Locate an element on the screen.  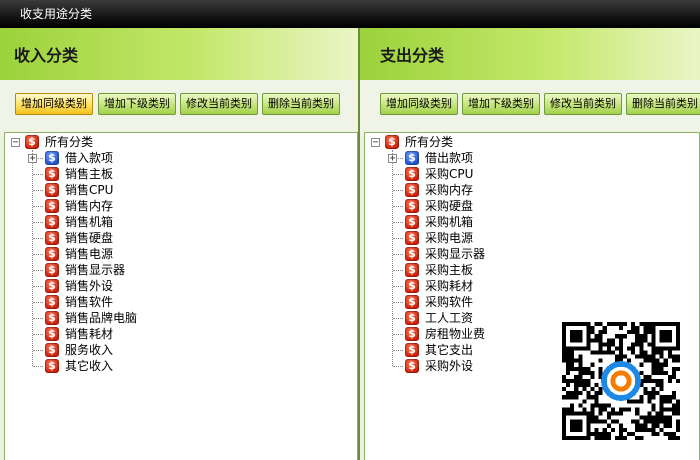
tree-item-label: 采购主板 is located at coordinates (449, 270).